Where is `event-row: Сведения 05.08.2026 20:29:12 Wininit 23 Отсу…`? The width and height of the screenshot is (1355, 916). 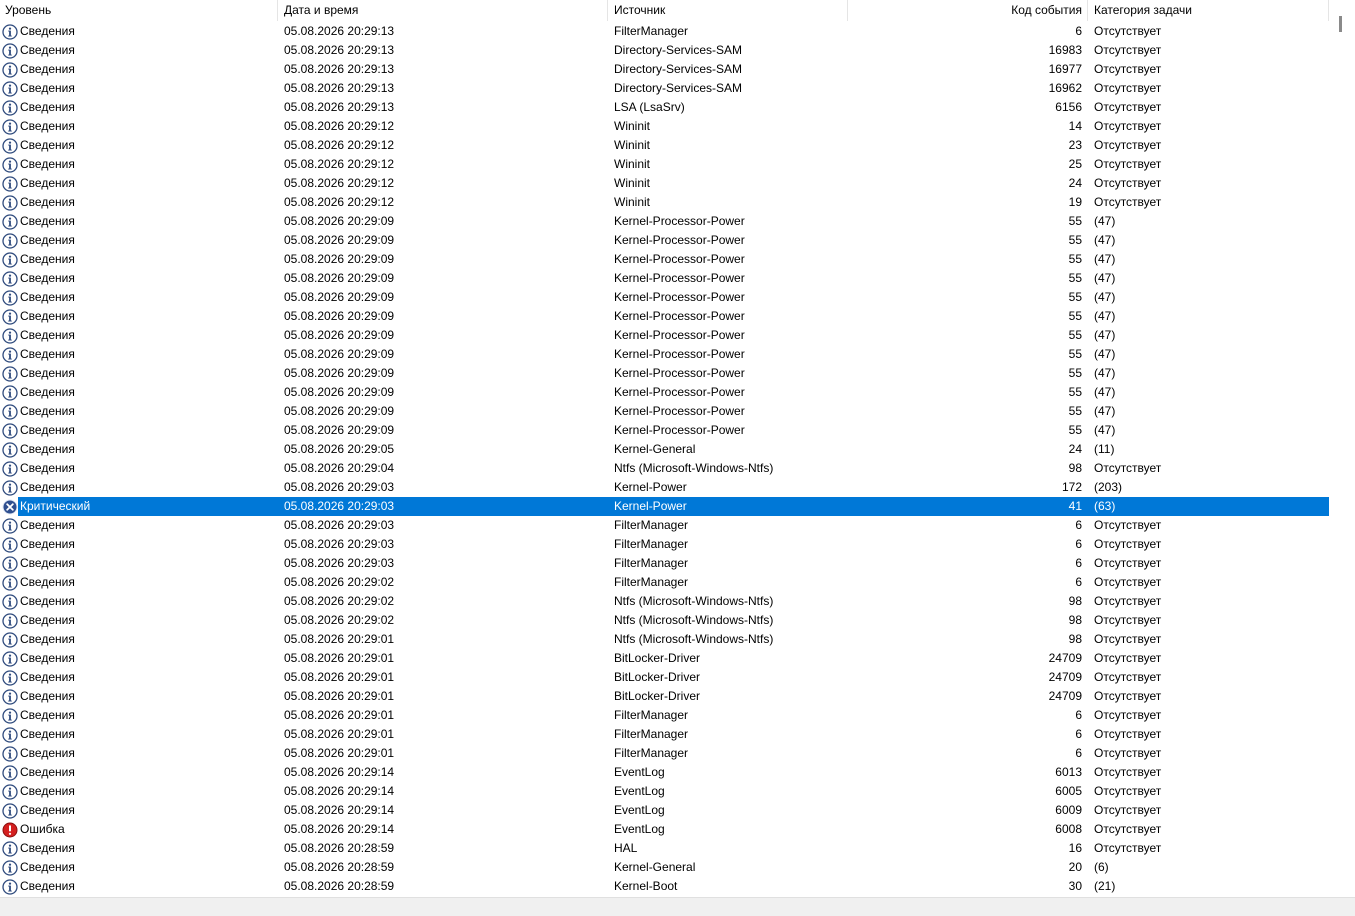
event-row: Сведения 05.08.2026 20:29:12 Wininit 23 Отсу… is located at coordinates (665, 145).